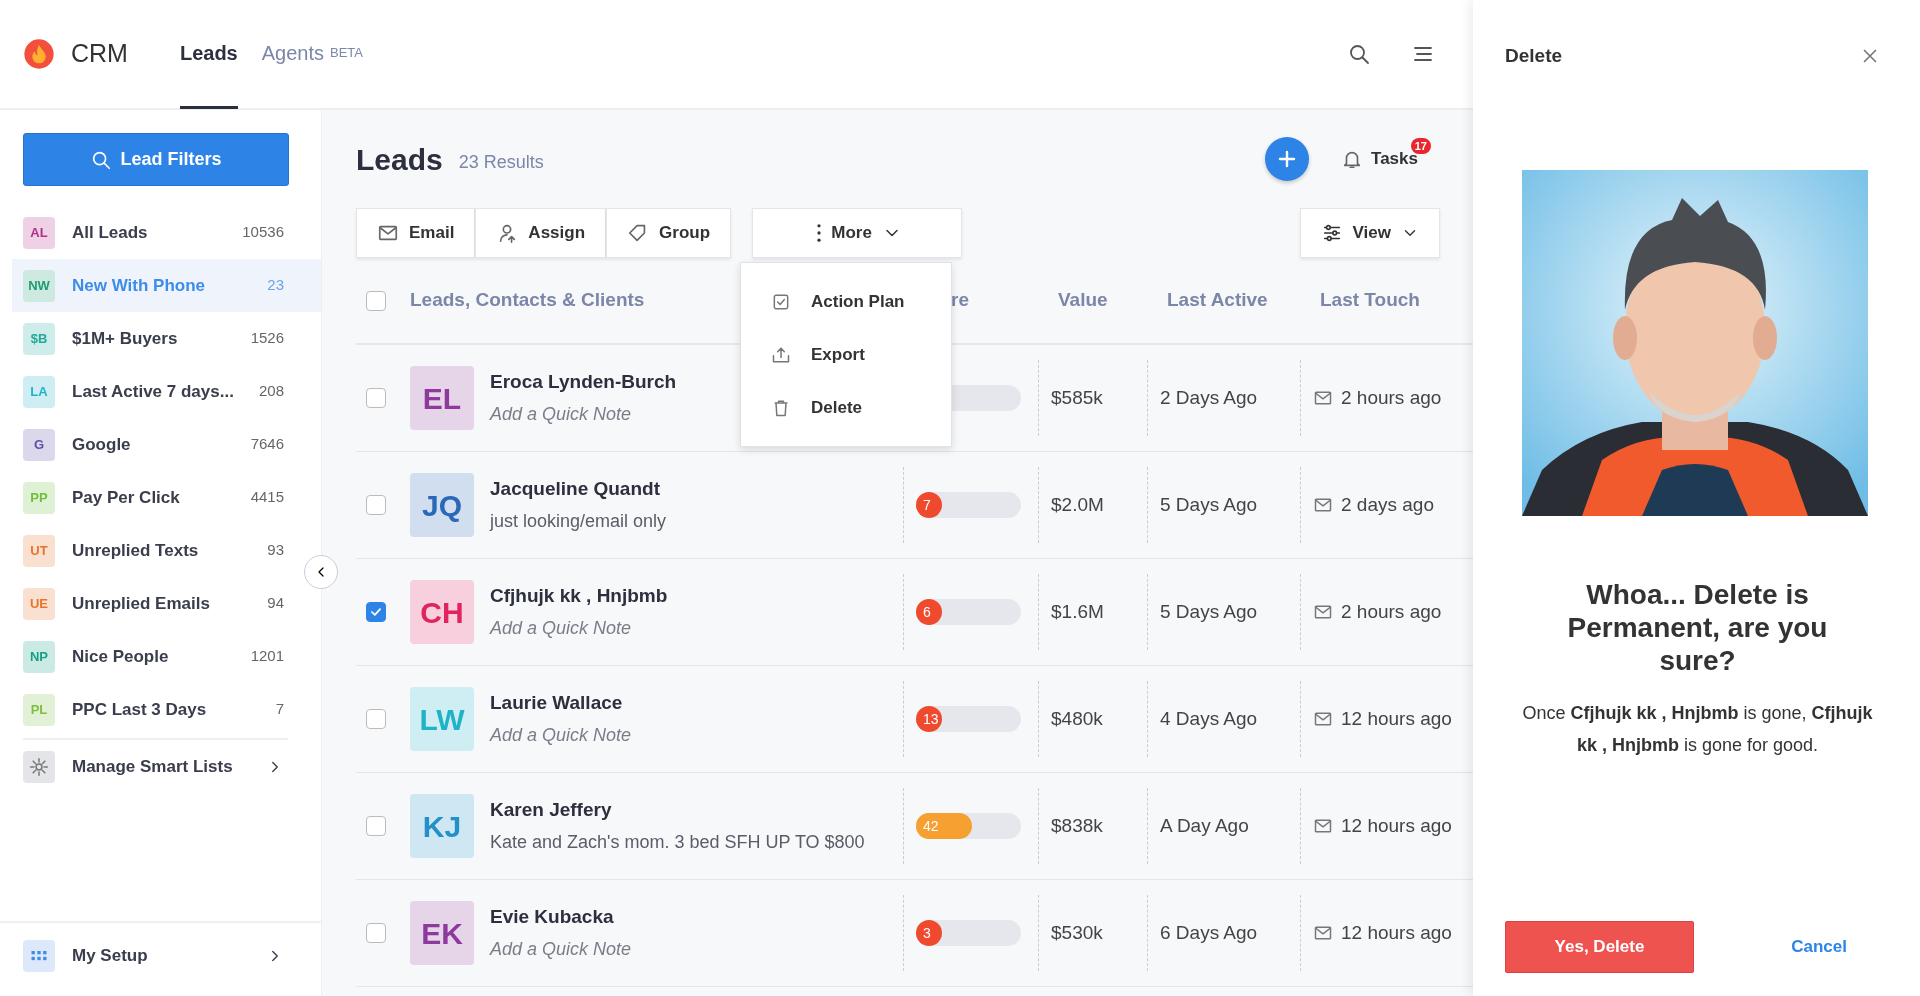 The image size is (1920, 996). What do you see at coordinates (275, 285) in the screenshot?
I see `list-count: 23` at bounding box center [275, 285].